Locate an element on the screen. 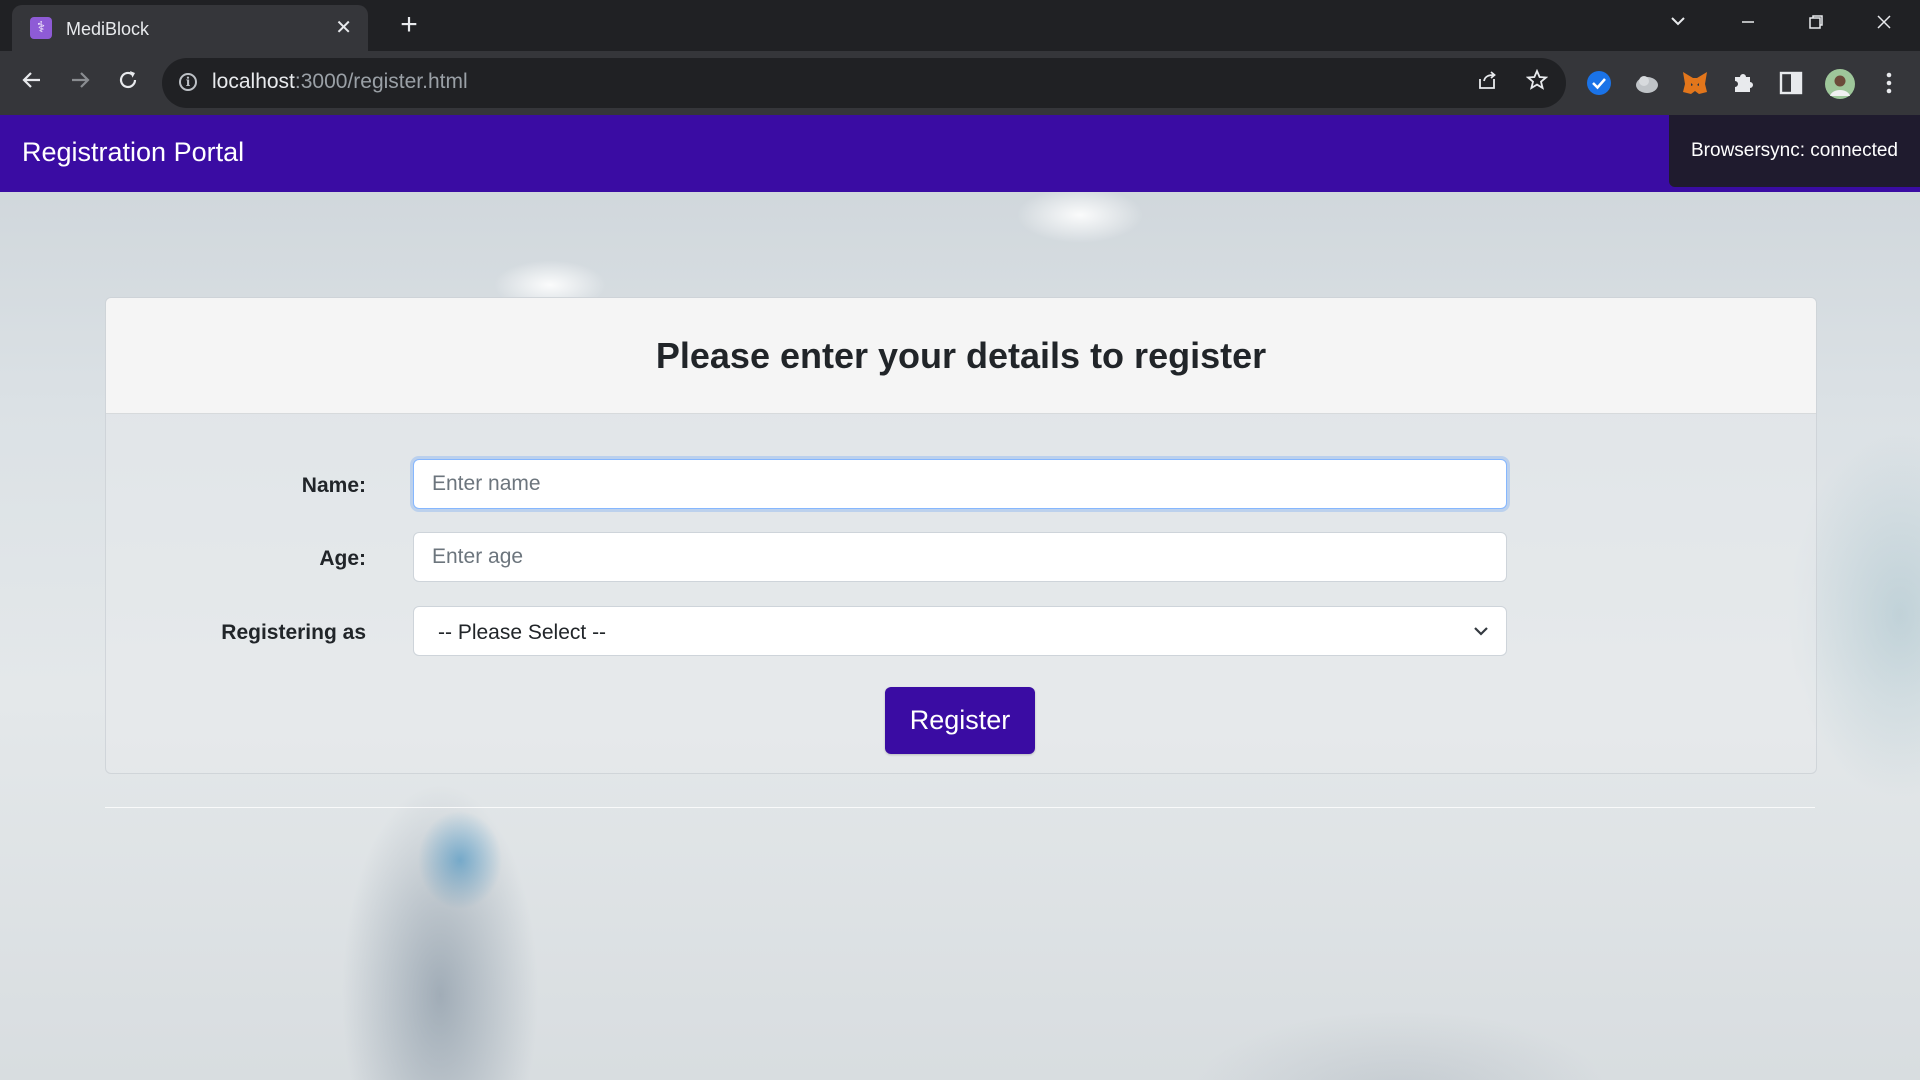 Image resolution: width=1920 pixels, height=1080 pixels. profile-avatar is located at coordinates (1839, 83).